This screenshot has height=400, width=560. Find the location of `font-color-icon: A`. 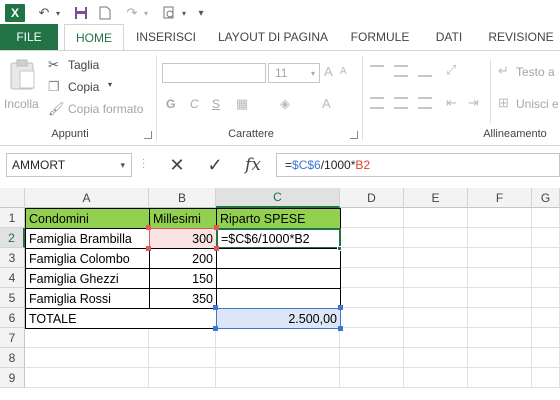

font-color-icon: A is located at coordinates (326, 103).